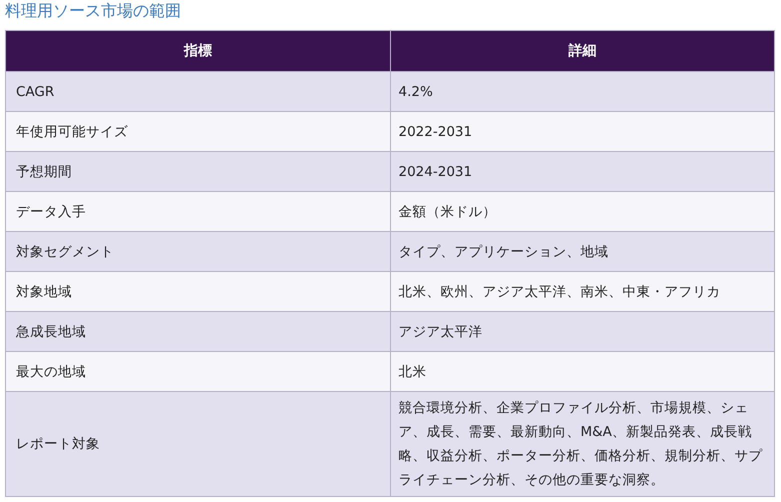 Image resolution: width=781 pixels, height=502 pixels. Describe the element at coordinates (582, 372) in the screenshot. I see `table-cell: 北米` at that location.